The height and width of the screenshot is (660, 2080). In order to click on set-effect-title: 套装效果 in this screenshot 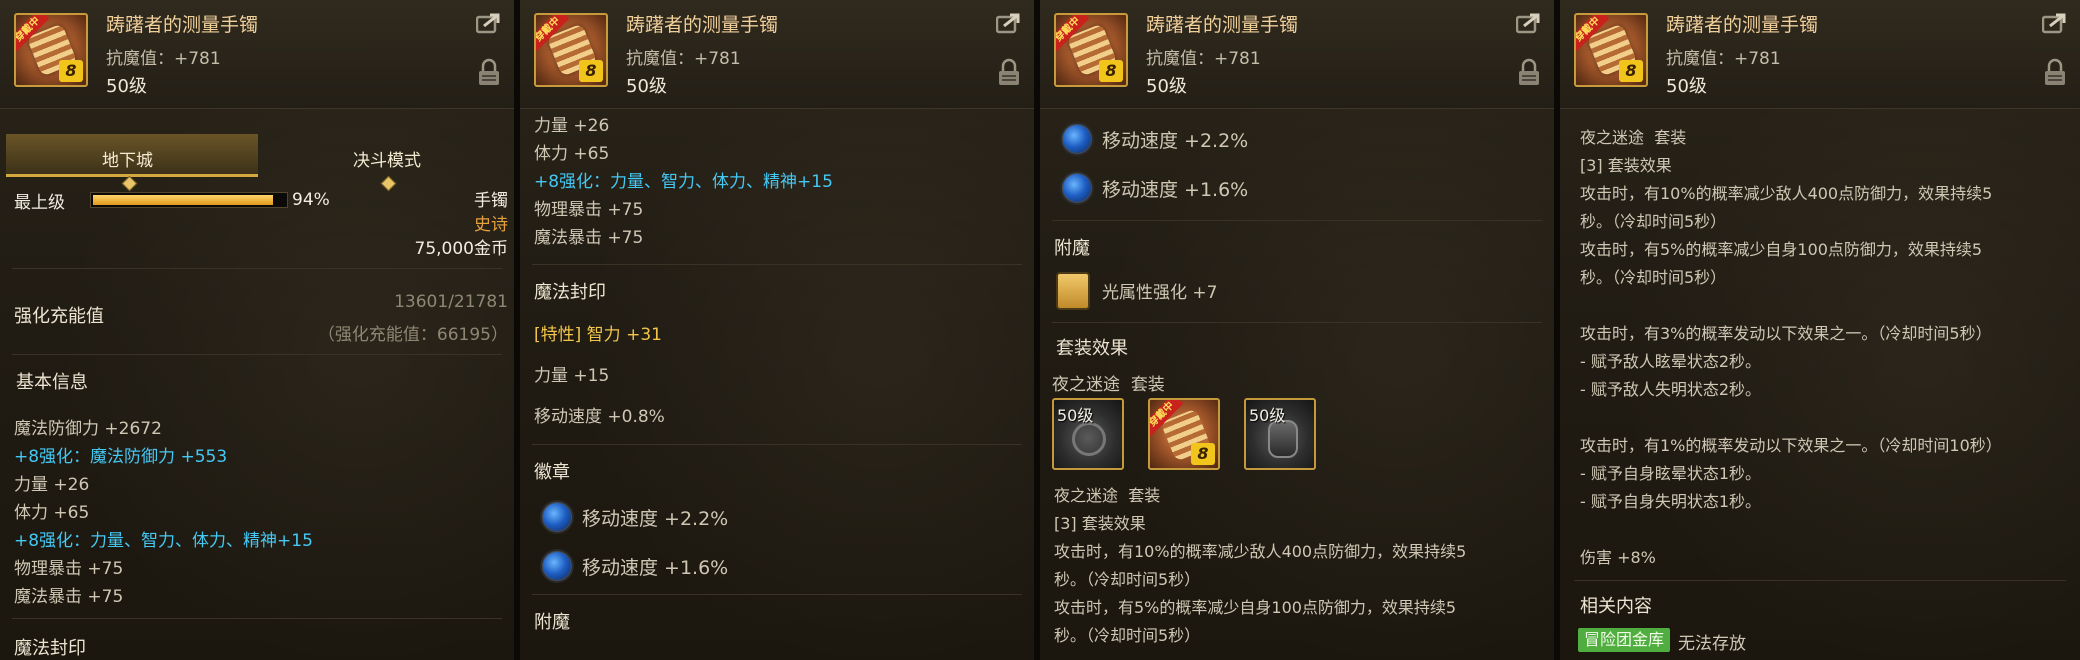, I will do `click(1092, 348)`.